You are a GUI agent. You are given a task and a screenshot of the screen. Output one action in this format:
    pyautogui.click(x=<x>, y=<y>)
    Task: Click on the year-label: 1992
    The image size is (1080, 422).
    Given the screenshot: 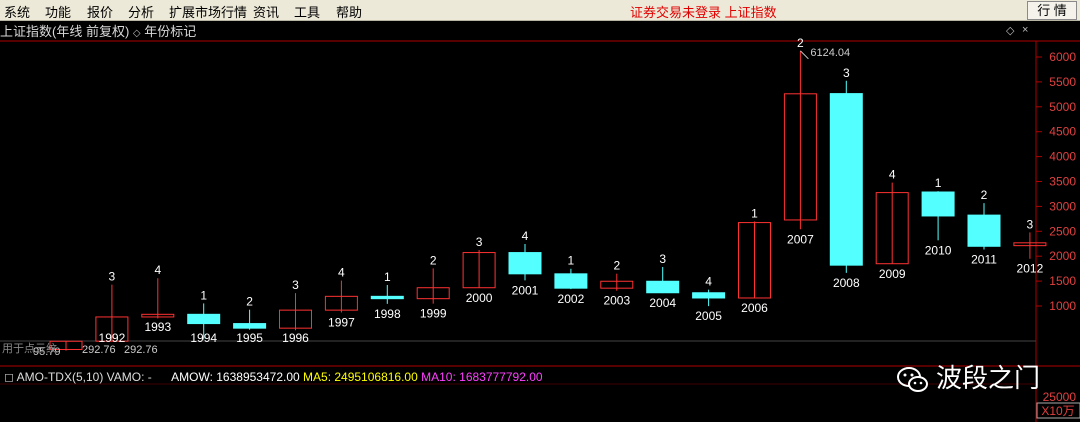 What is the action you would take?
    pyautogui.click(x=112, y=338)
    